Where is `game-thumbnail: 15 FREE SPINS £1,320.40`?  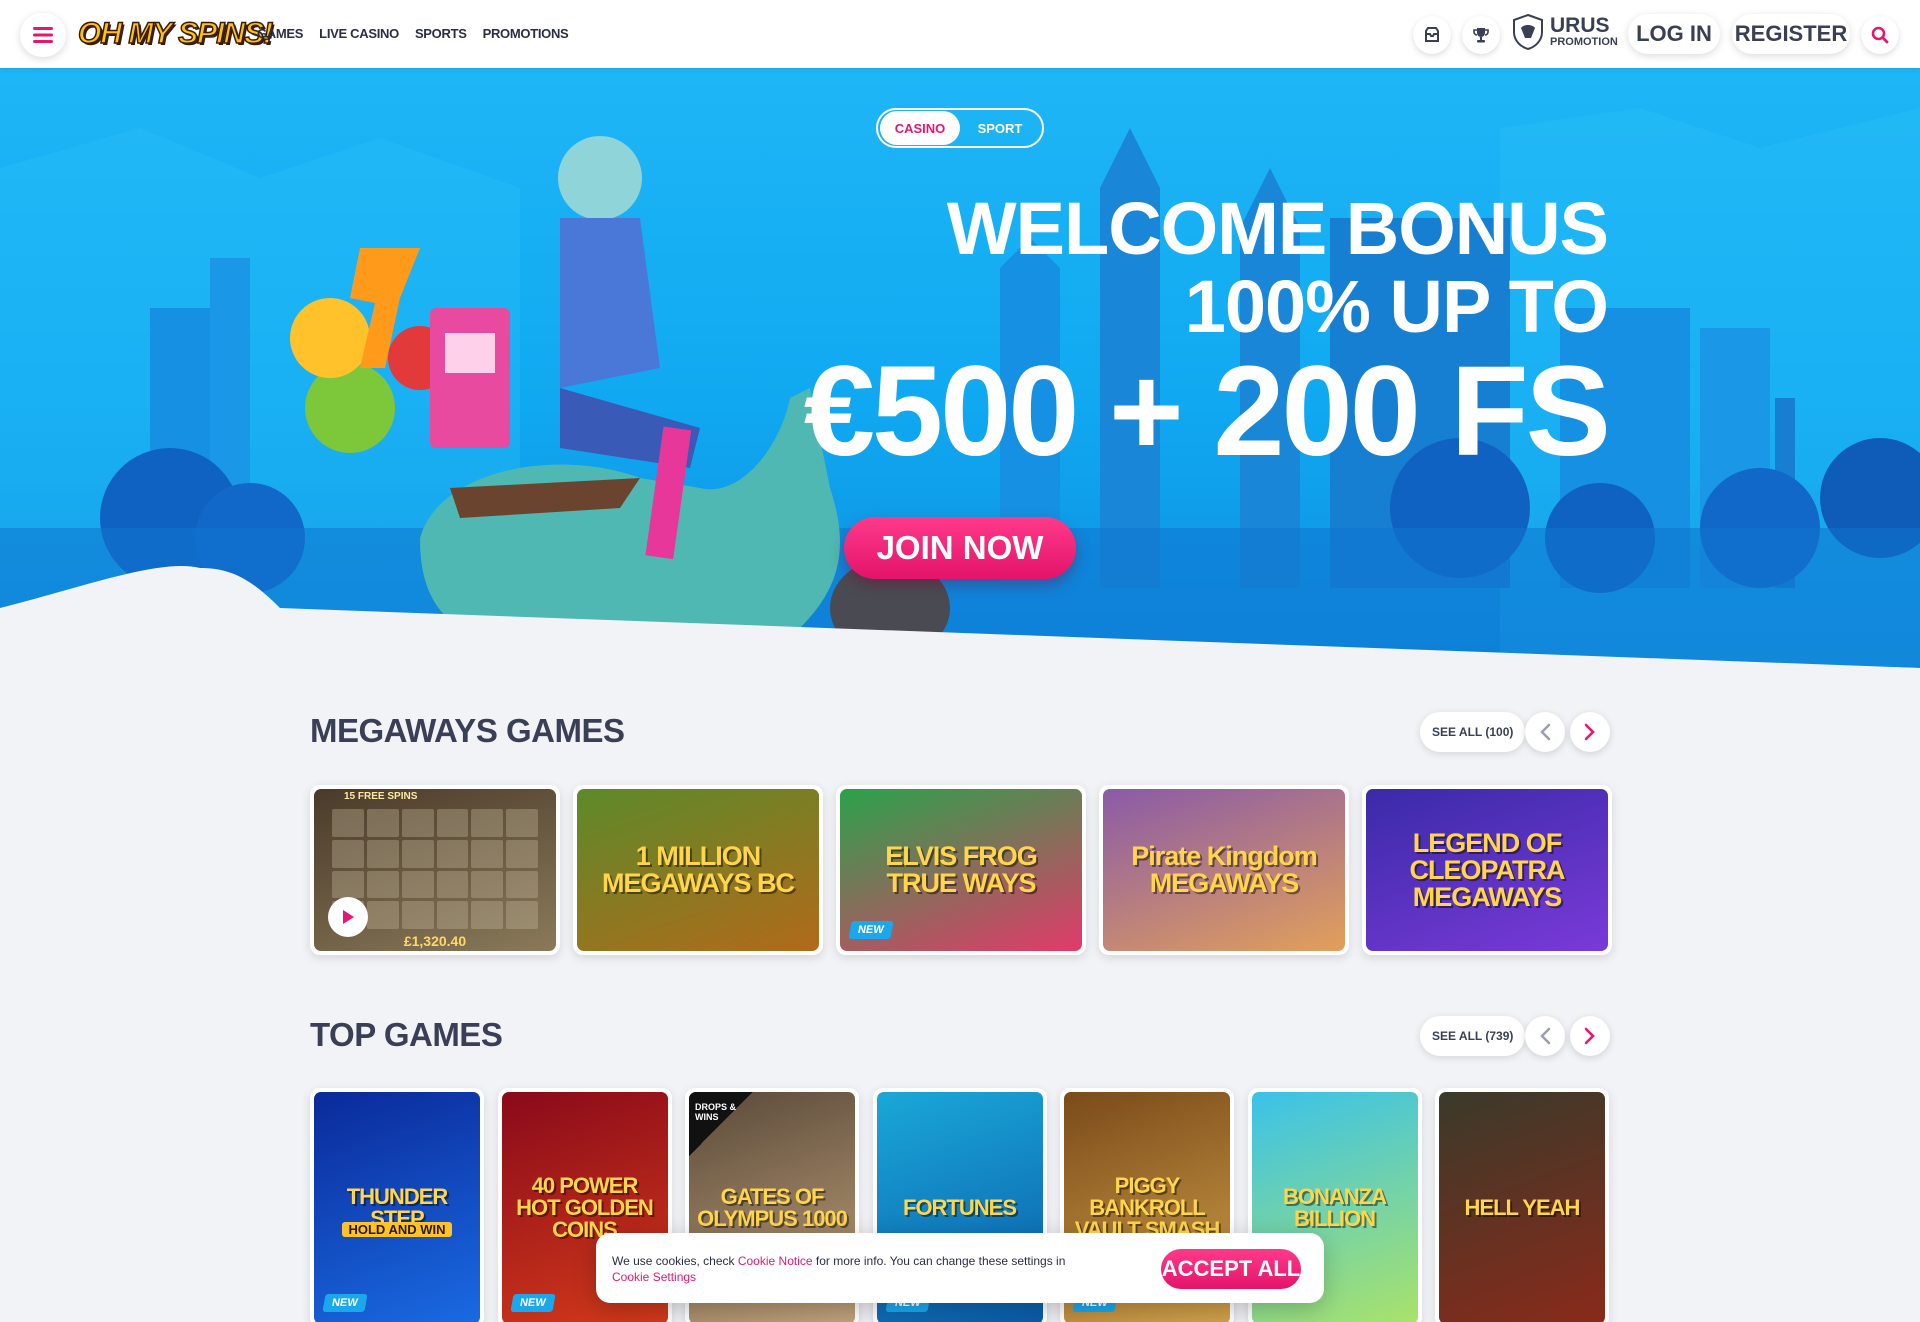
game-thumbnail: 15 FREE SPINS £1,320.40 is located at coordinates (435, 870).